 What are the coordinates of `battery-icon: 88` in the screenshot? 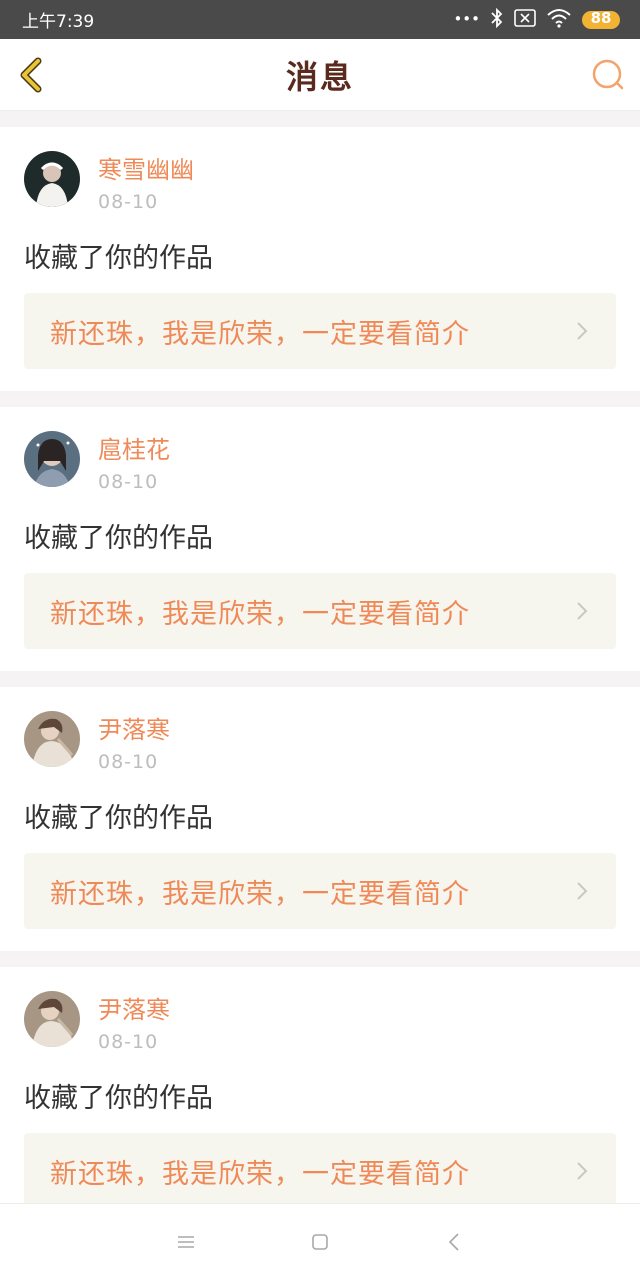 It's located at (601, 19).